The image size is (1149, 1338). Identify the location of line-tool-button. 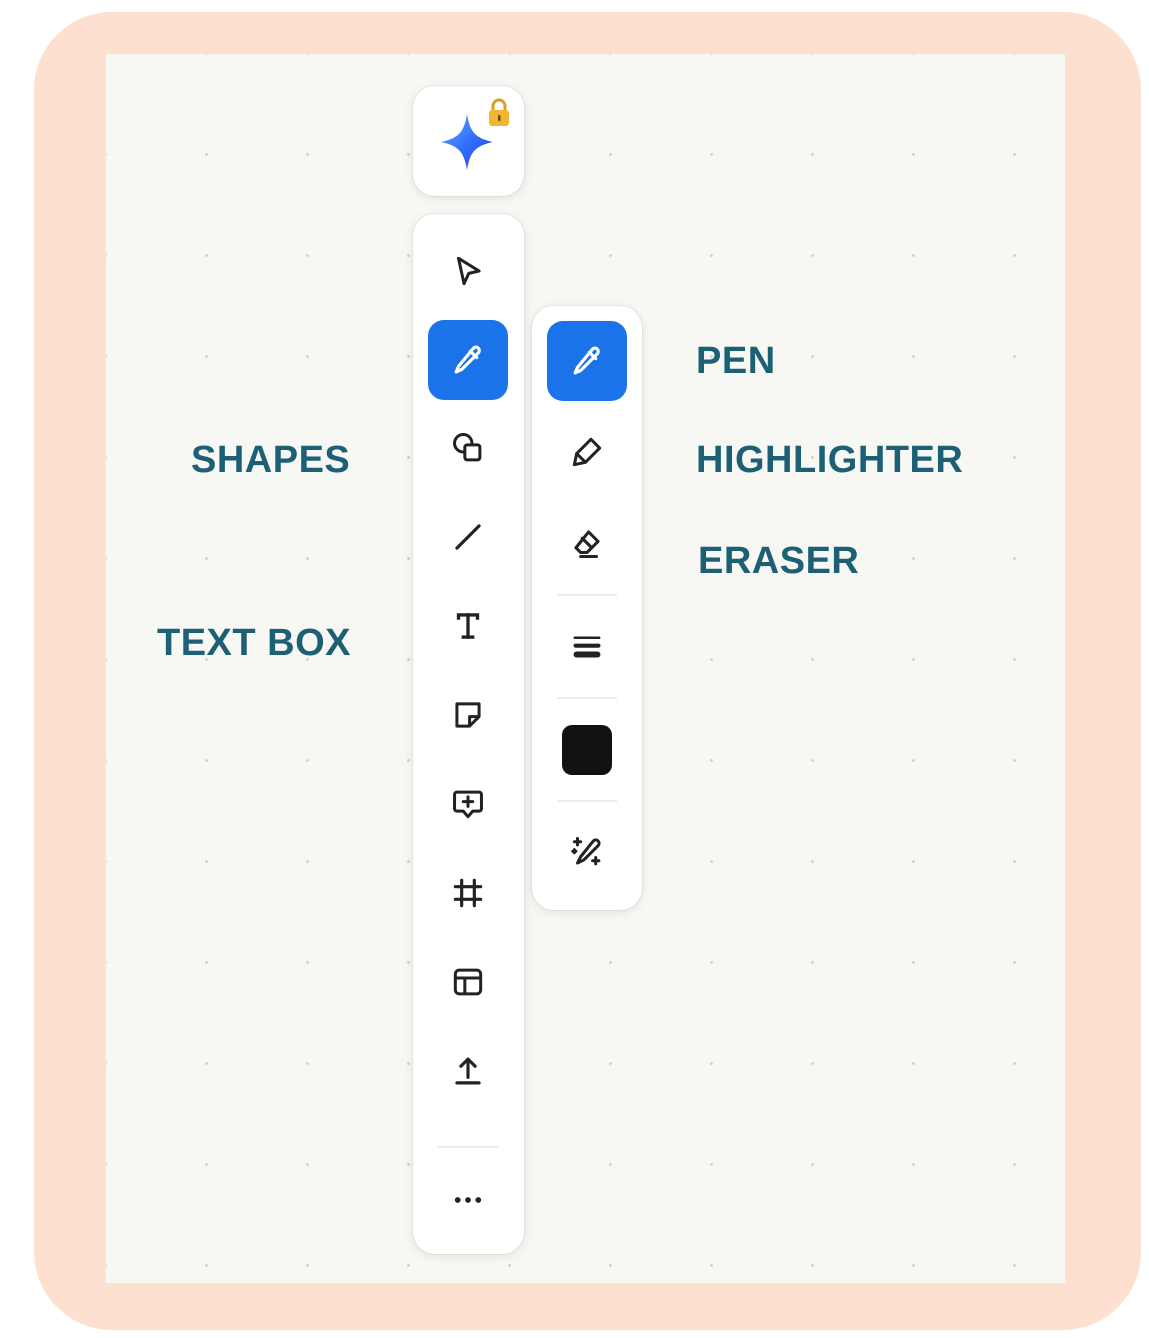
(468, 537).